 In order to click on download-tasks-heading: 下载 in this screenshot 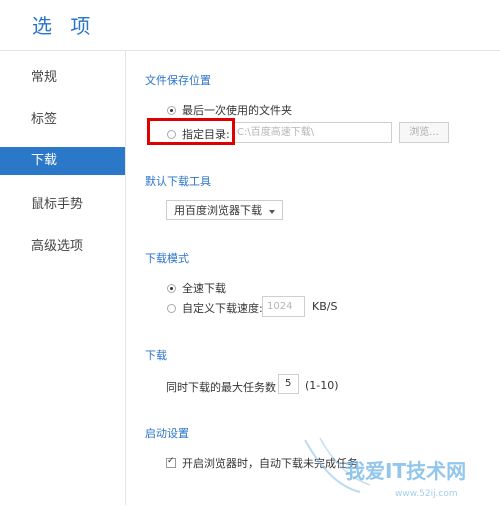, I will do `click(156, 355)`.